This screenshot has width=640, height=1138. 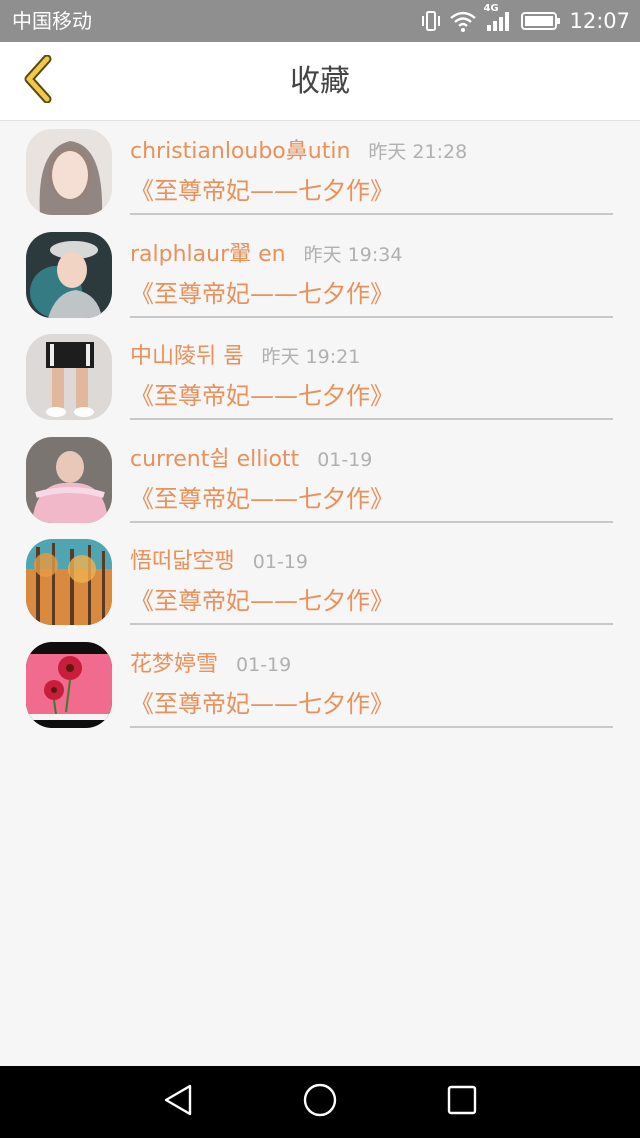 I want to click on nav-recents-icon, so click(x=462, y=1102).